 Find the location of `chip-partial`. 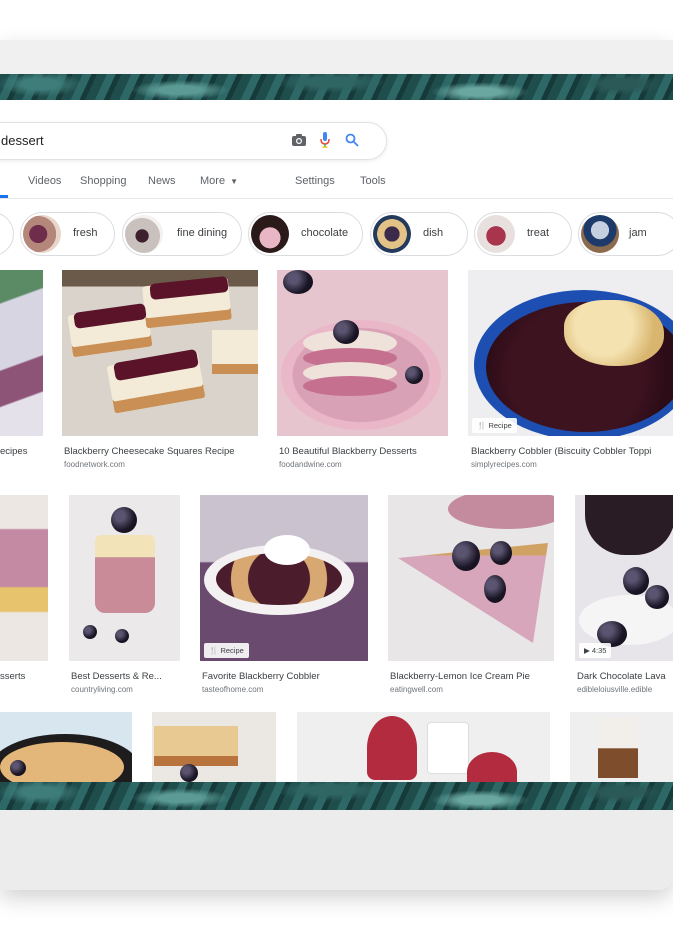

chip-partial is located at coordinates (7, 234).